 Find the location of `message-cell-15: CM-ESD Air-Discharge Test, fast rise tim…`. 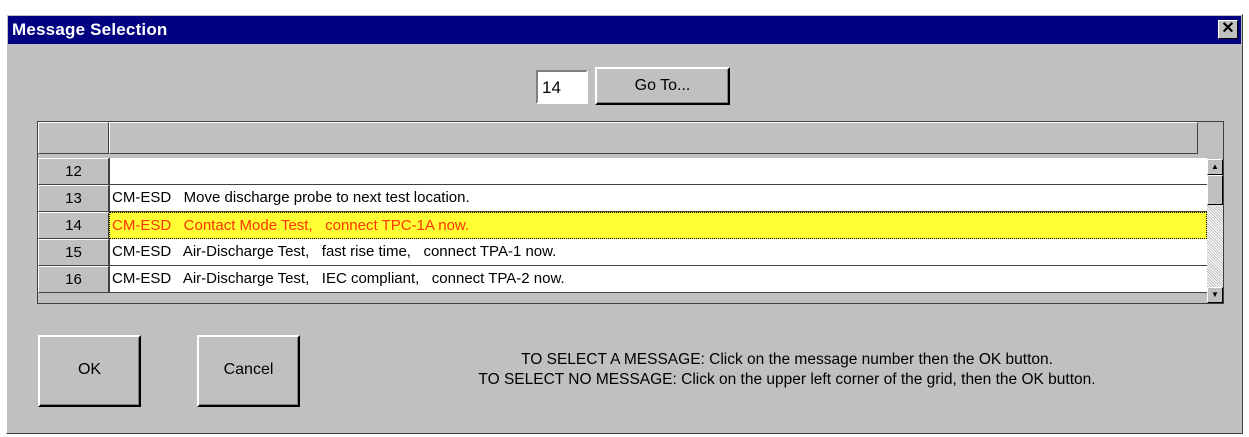

message-cell-15: CM-ESD Air-Discharge Test, fast rise tim… is located at coordinates (658, 252).